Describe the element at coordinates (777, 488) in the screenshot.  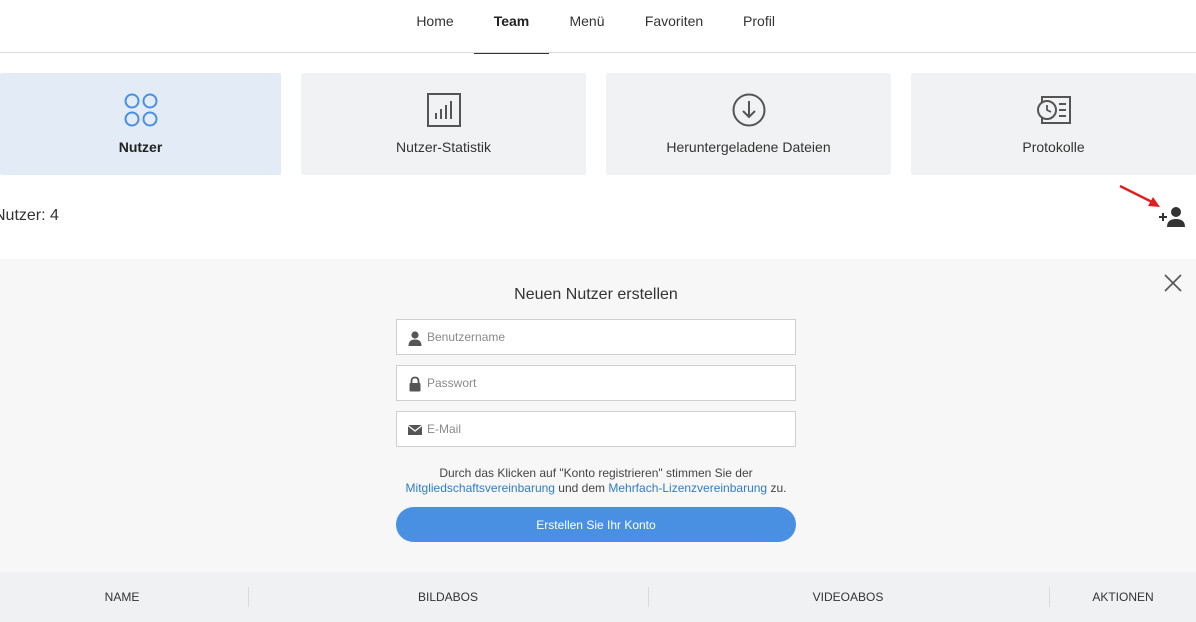
I see `terms-suffix: zu.` at that location.